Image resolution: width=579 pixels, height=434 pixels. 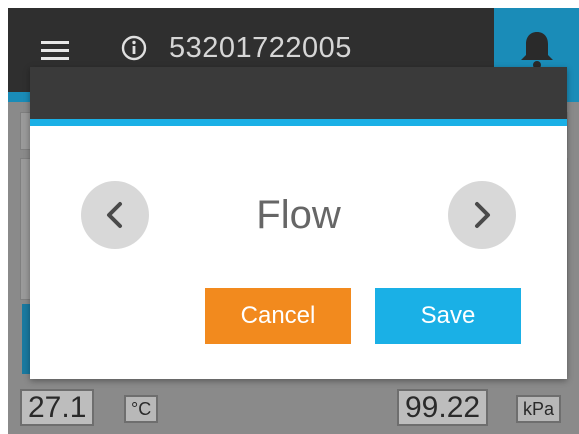 I want to click on dialog-titlebar, so click(x=298, y=93).